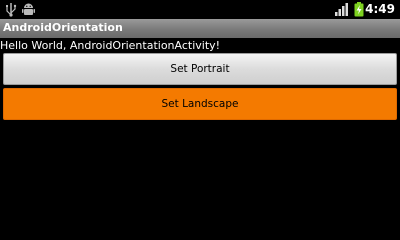 Image resolution: width=400 pixels, height=240 pixels. What do you see at coordinates (110, 45) in the screenshot?
I see `hello-text: Hello World, AndroidOrientationActivity!` at bounding box center [110, 45].